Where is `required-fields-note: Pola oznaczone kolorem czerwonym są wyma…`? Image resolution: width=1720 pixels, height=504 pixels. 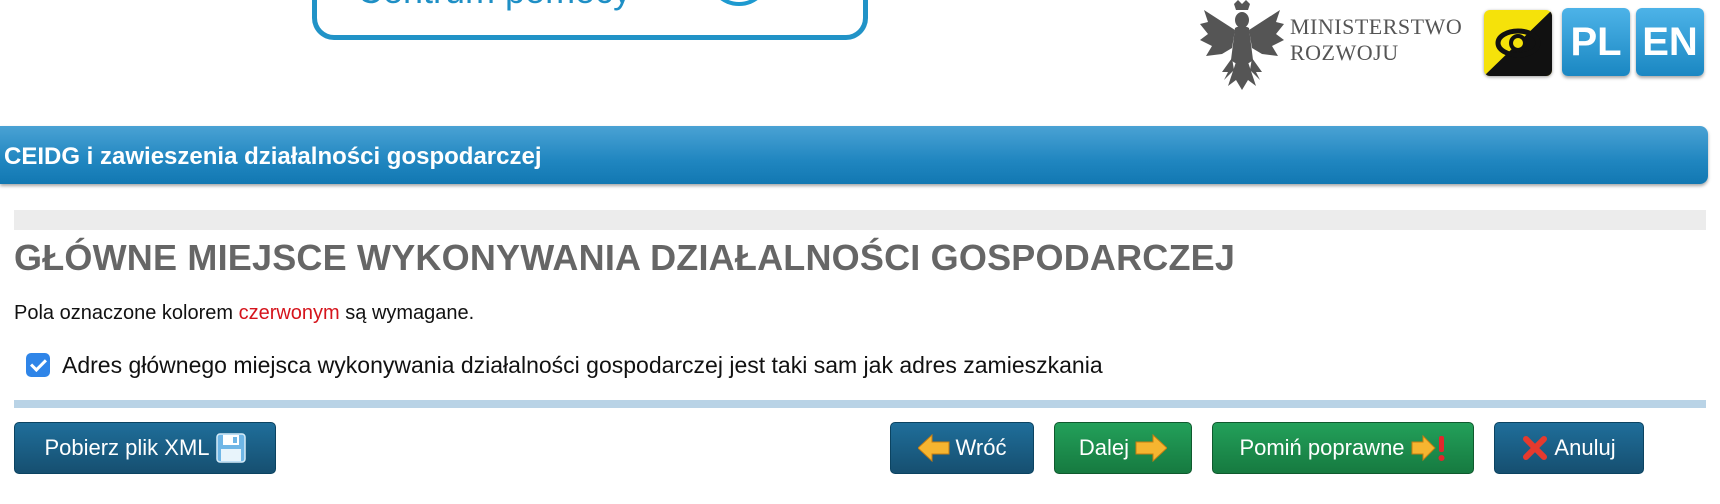
required-fields-note: Pola oznaczone kolorem czerwonym są wyma… is located at coordinates (244, 313).